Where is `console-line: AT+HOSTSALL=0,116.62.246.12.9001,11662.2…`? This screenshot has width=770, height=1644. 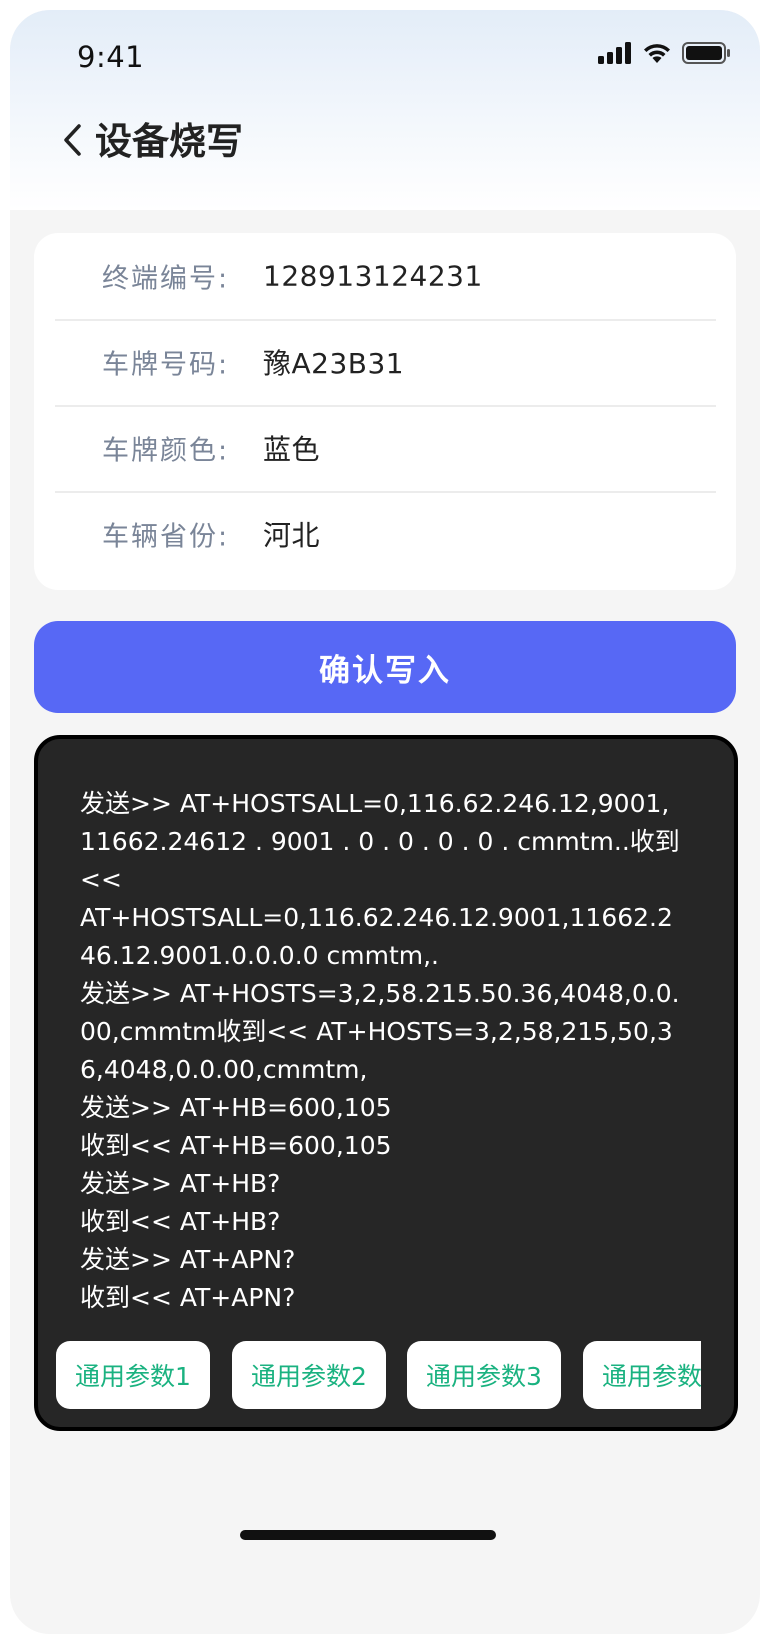
console-line: AT+HOSTSALL=0,116.62.246.12.9001,11662.2… is located at coordinates (376, 936).